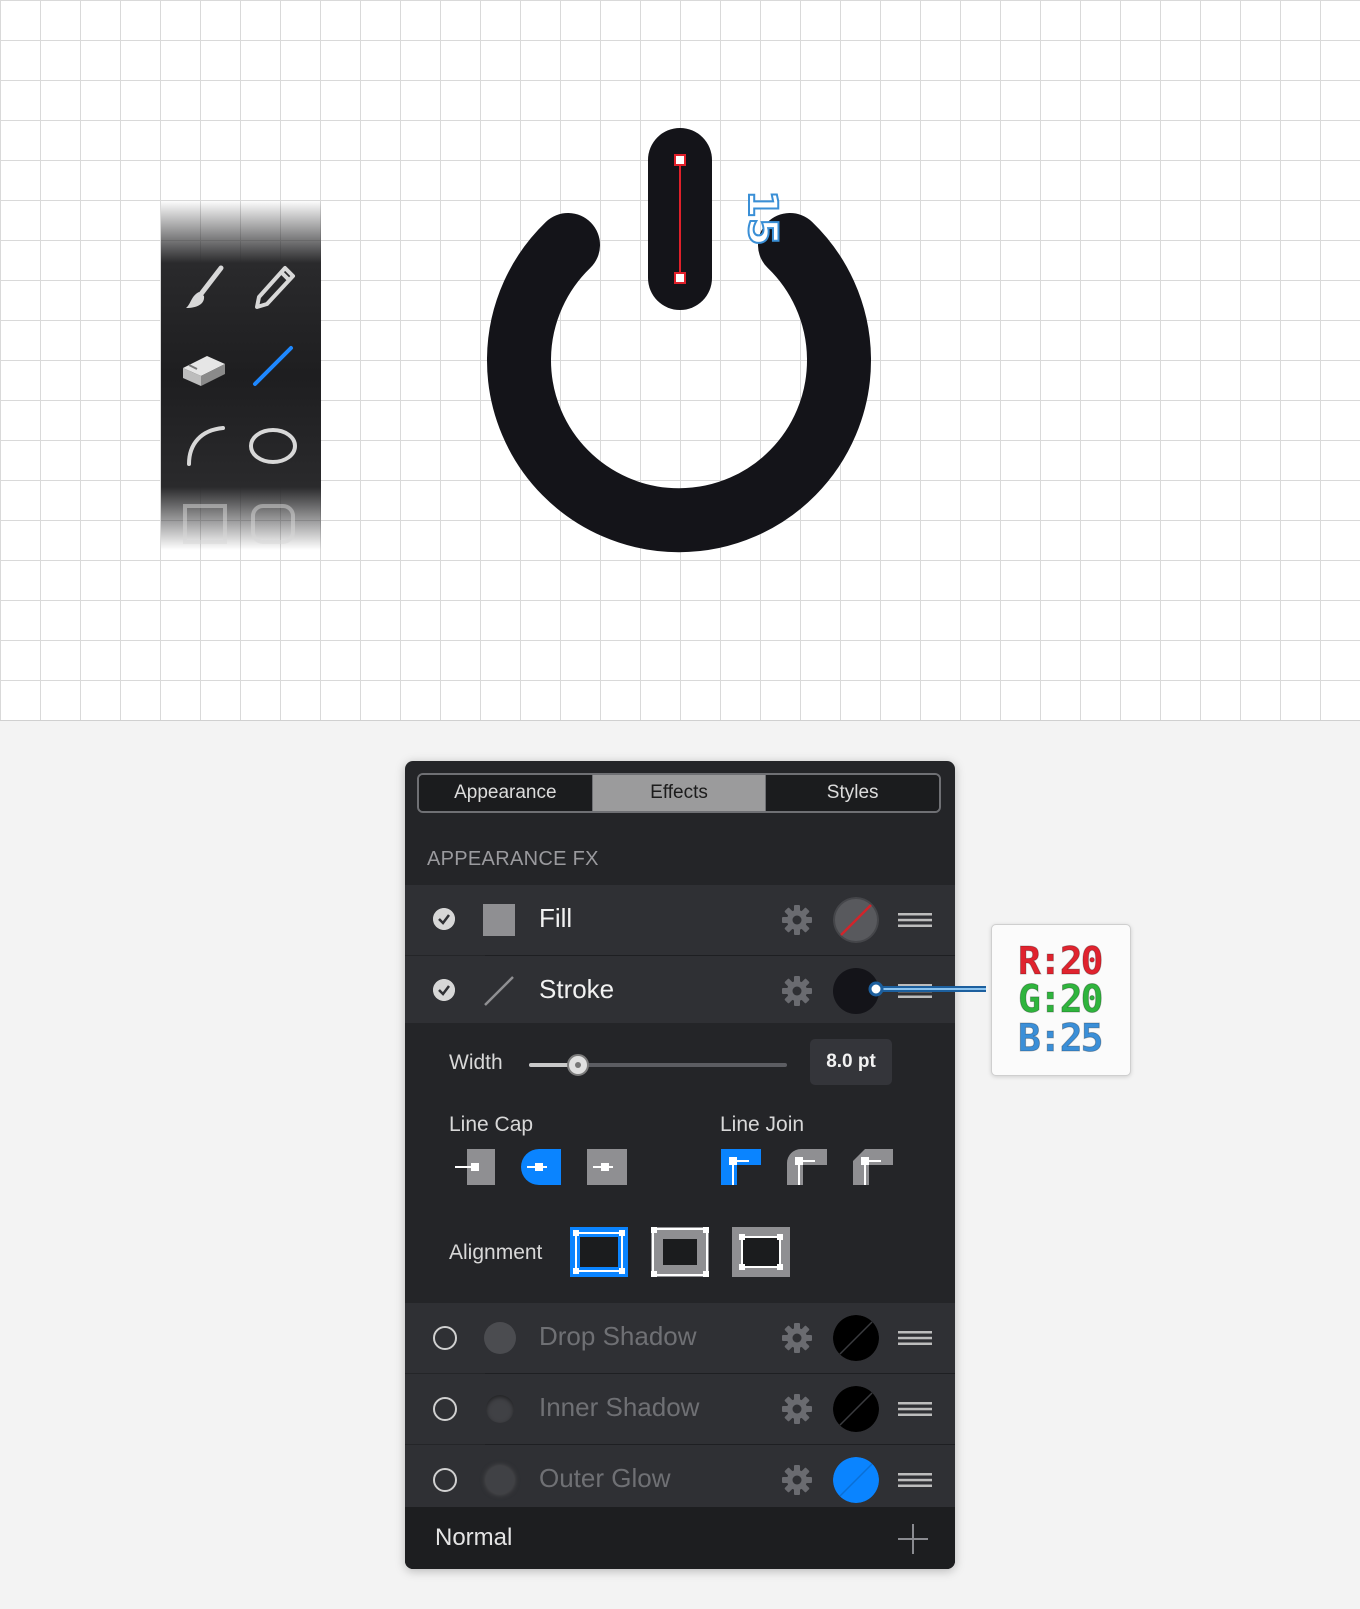 Image resolution: width=1360 pixels, height=1609 pixels. Describe the element at coordinates (680, 278) in the screenshot. I see `anchor-point-bottom` at that location.